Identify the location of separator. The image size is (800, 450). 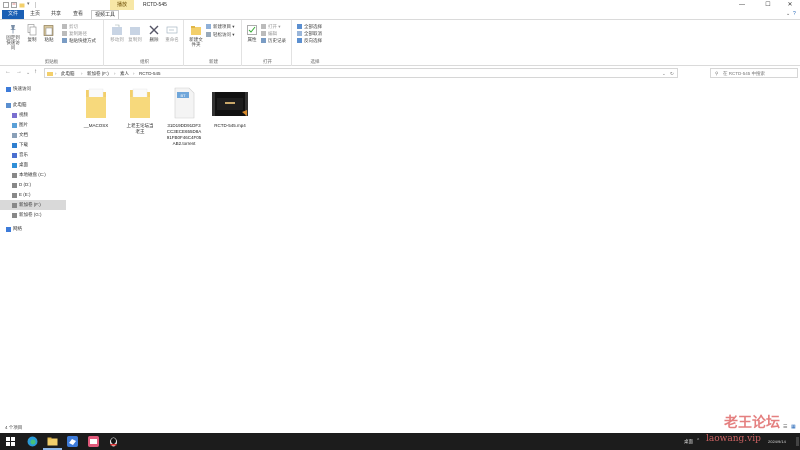
(35, 5).